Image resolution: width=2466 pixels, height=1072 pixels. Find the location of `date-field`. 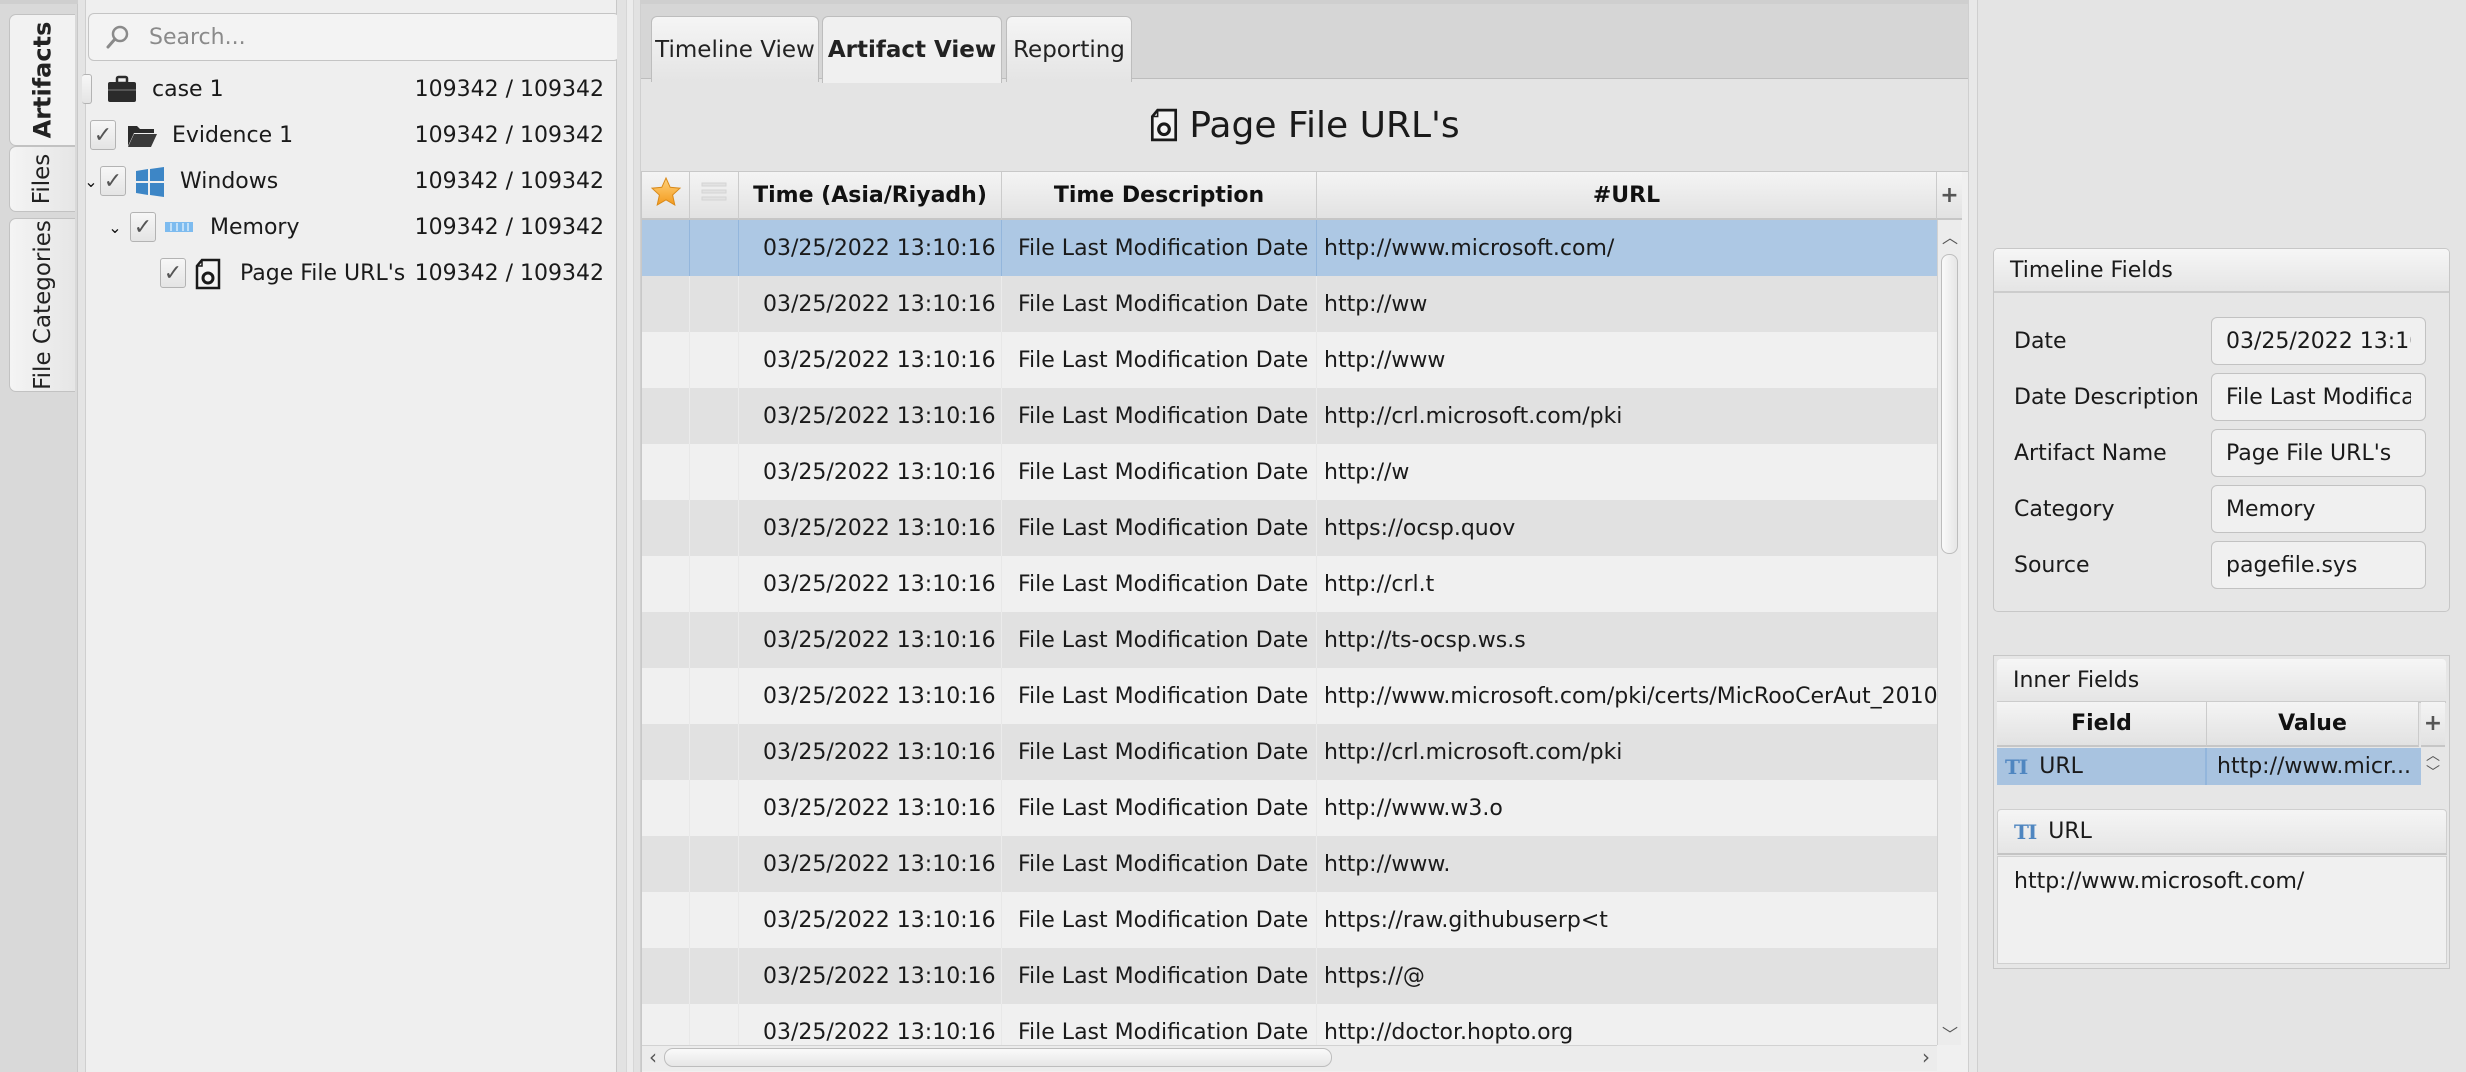

date-field is located at coordinates (2318, 341).